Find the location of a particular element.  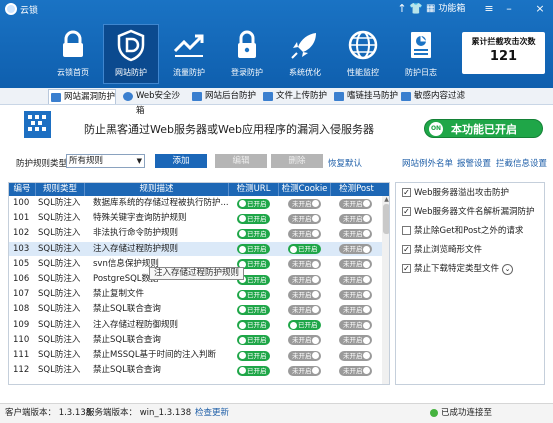

table-row: 111 SQL防注入 禁止MSSQL基于时间的注入判断 已开启 未开启 未开启 is located at coordinates (195, 355).